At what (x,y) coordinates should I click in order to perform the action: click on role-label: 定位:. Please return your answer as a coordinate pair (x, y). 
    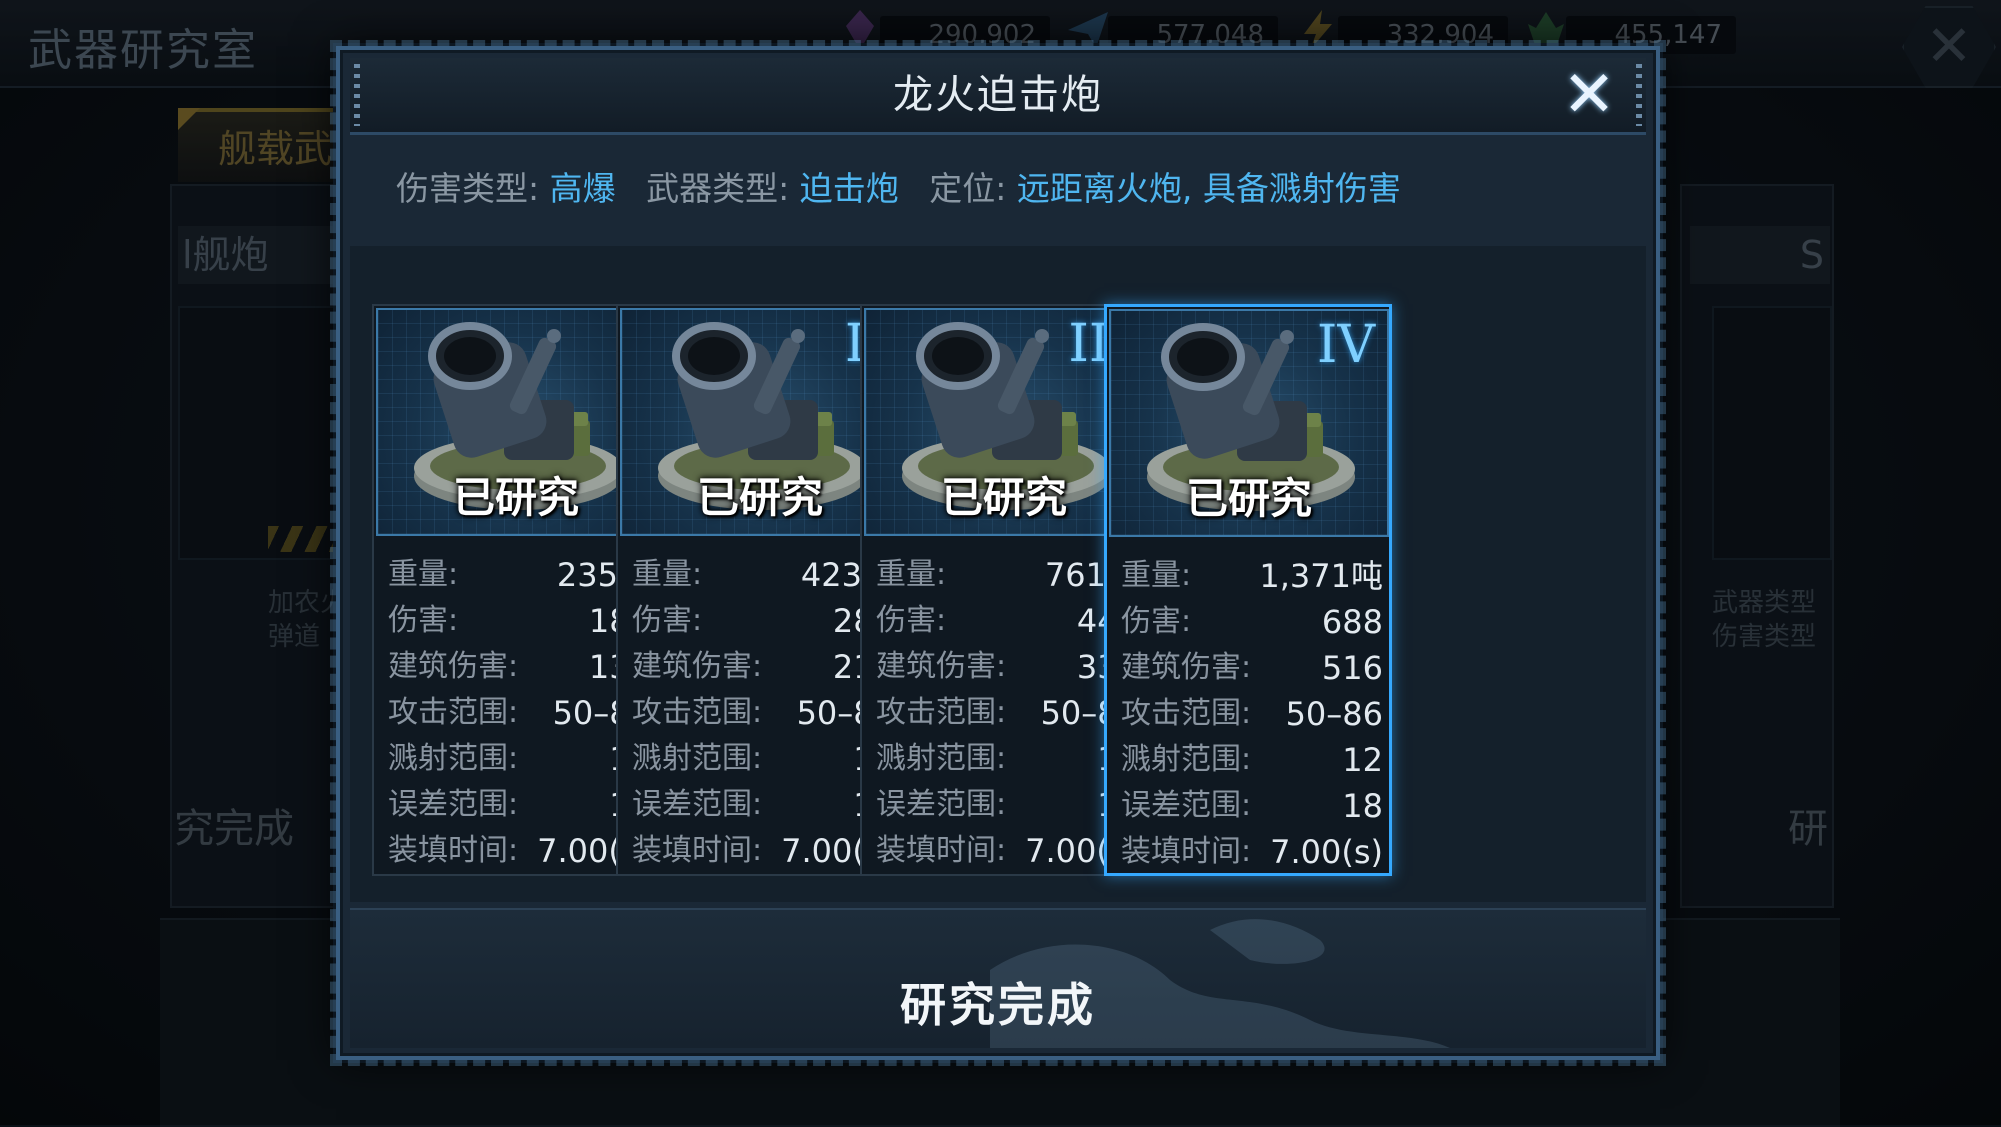
    Looking at the image, I should click on (968, 188).